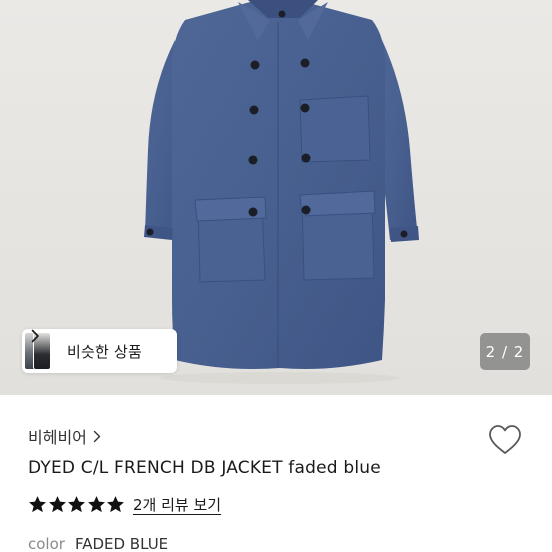  What do you see at coordinates (46, 543) in the screenshot?
I see `color-label: color` at bounding box center [46, 543].